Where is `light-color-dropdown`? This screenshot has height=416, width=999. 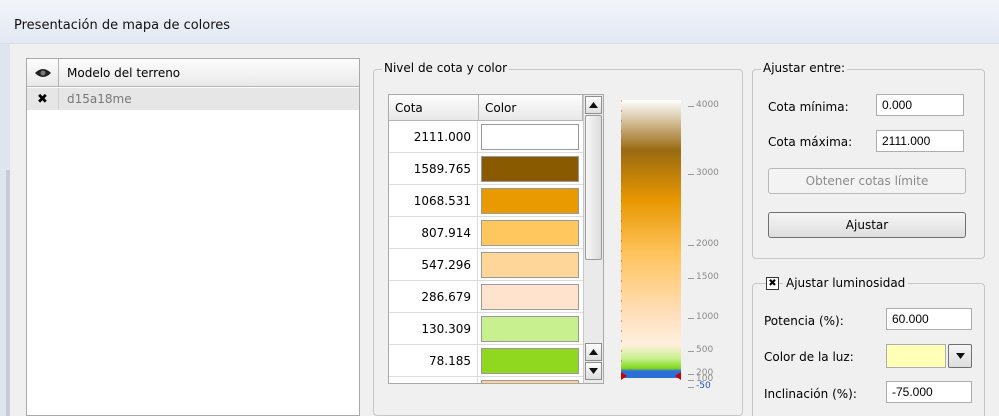 light-color-dropdown is located at coordinates (960, 356).